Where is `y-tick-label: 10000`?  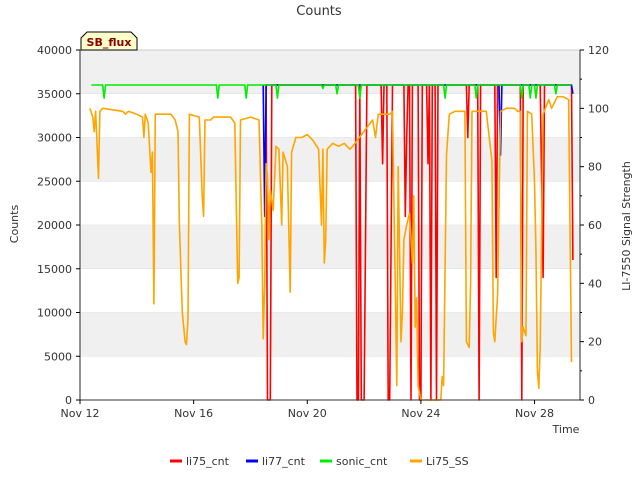 y-tick-label: 10000 is located at coordinates (54, 313).